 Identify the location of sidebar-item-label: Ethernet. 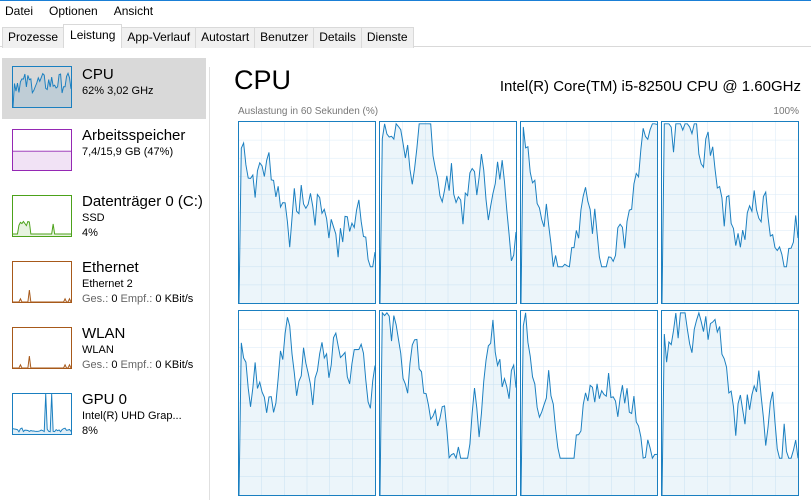
(110, 267).